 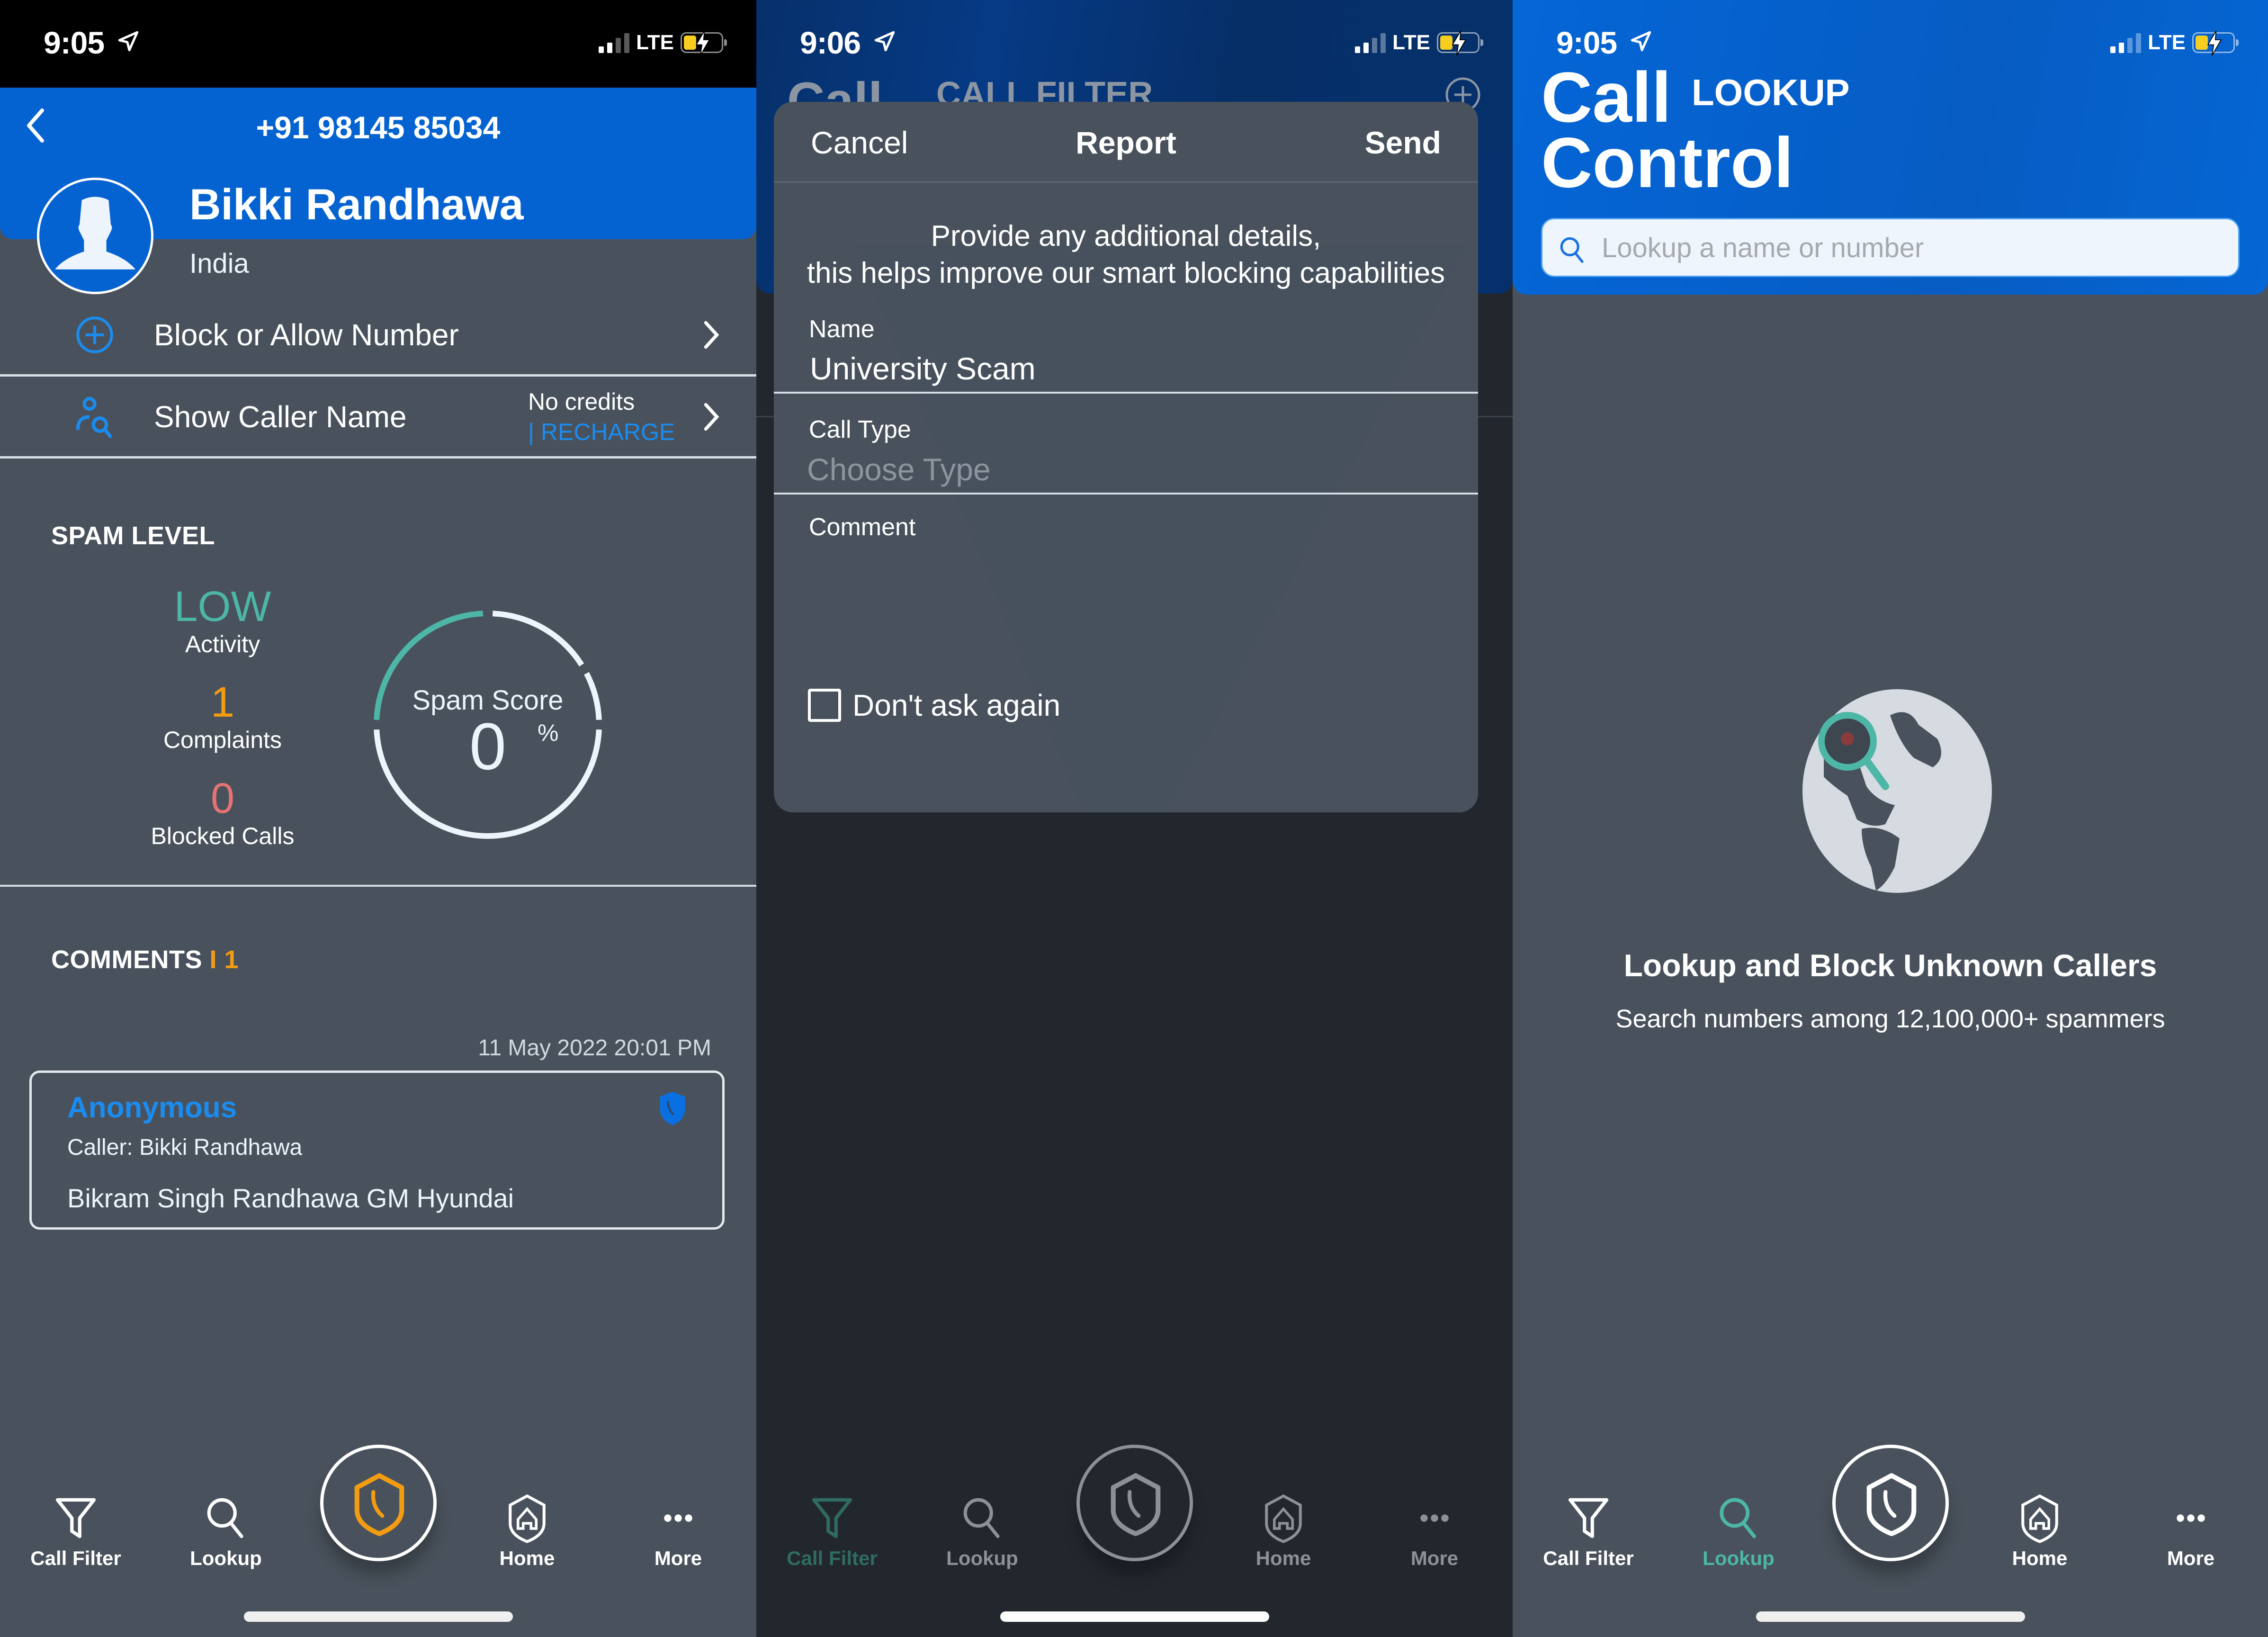 What do you see at coordinates (1126, 603) in the screenshot?
I see `comment-textarea` at bounding box center [1126, 603].